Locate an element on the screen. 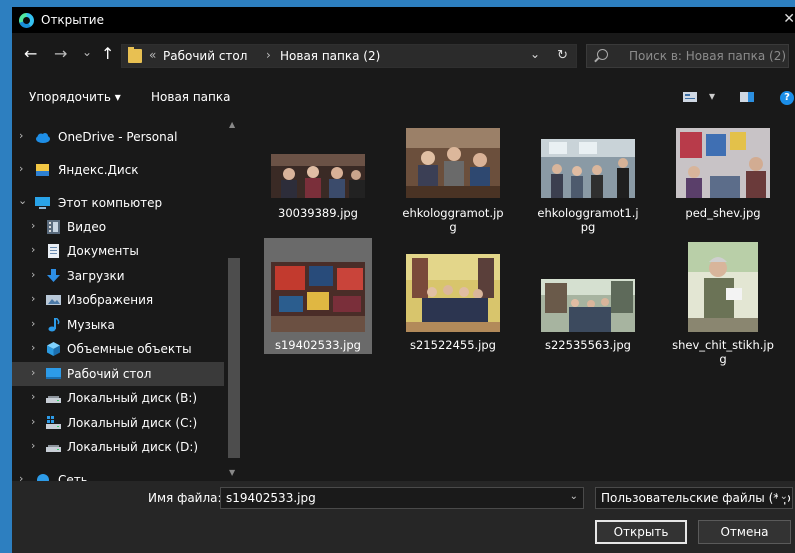 The image size is (795, 553). video-icon is located at coordinates (53, 227).